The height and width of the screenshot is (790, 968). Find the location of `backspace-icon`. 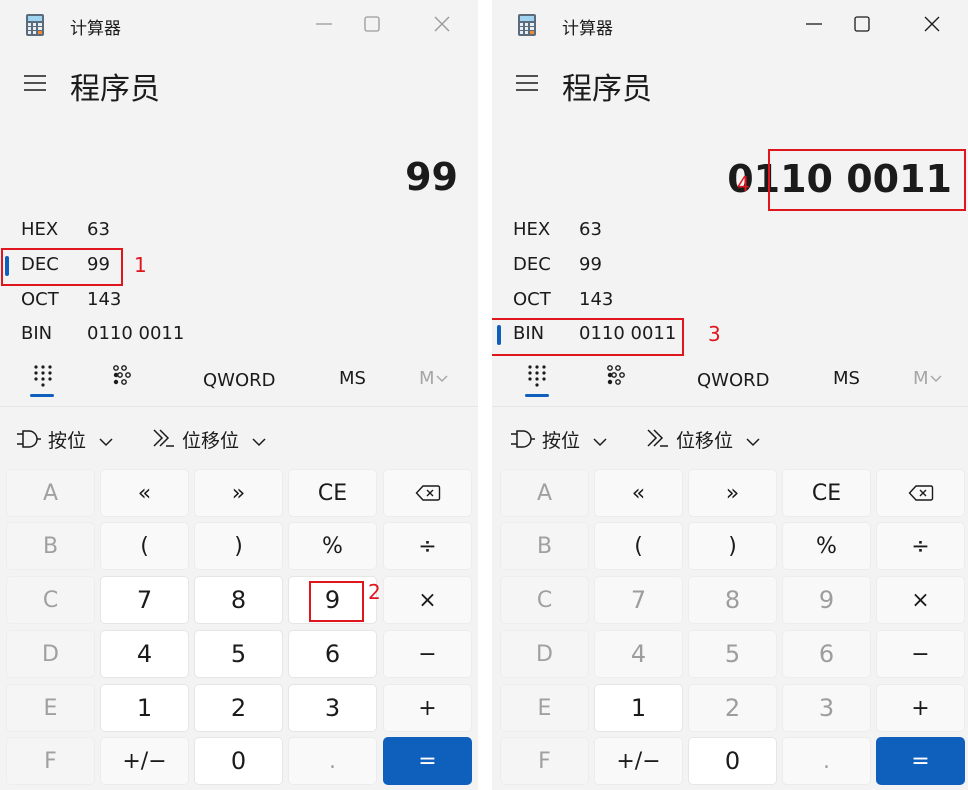

backspace-icon is located at coordinates (427, 493).